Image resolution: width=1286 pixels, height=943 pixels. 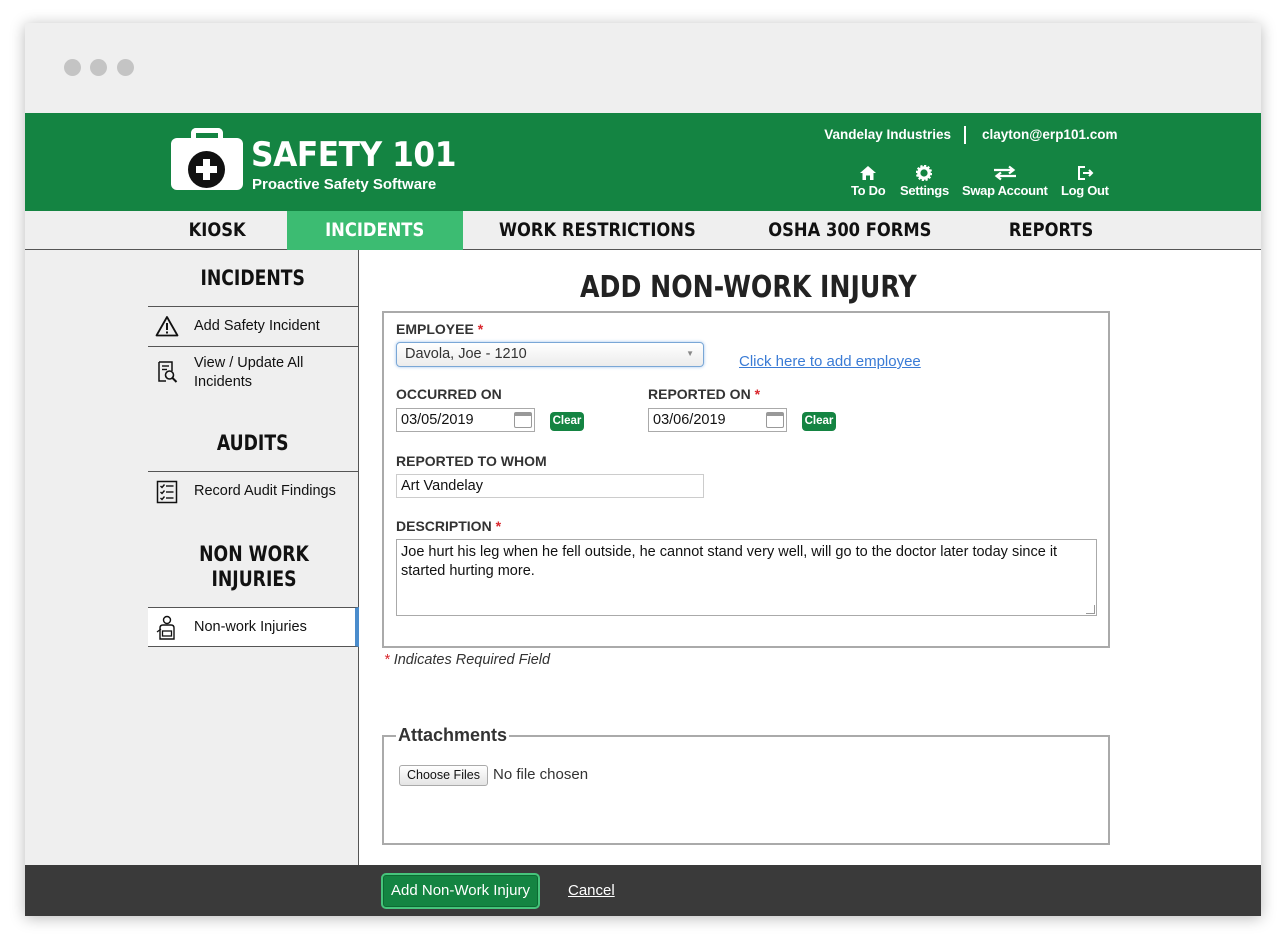 What do you see at coordinates (643, 68) in the screenshot?
I see `window-titlebar` at bounding box center [643, 68].